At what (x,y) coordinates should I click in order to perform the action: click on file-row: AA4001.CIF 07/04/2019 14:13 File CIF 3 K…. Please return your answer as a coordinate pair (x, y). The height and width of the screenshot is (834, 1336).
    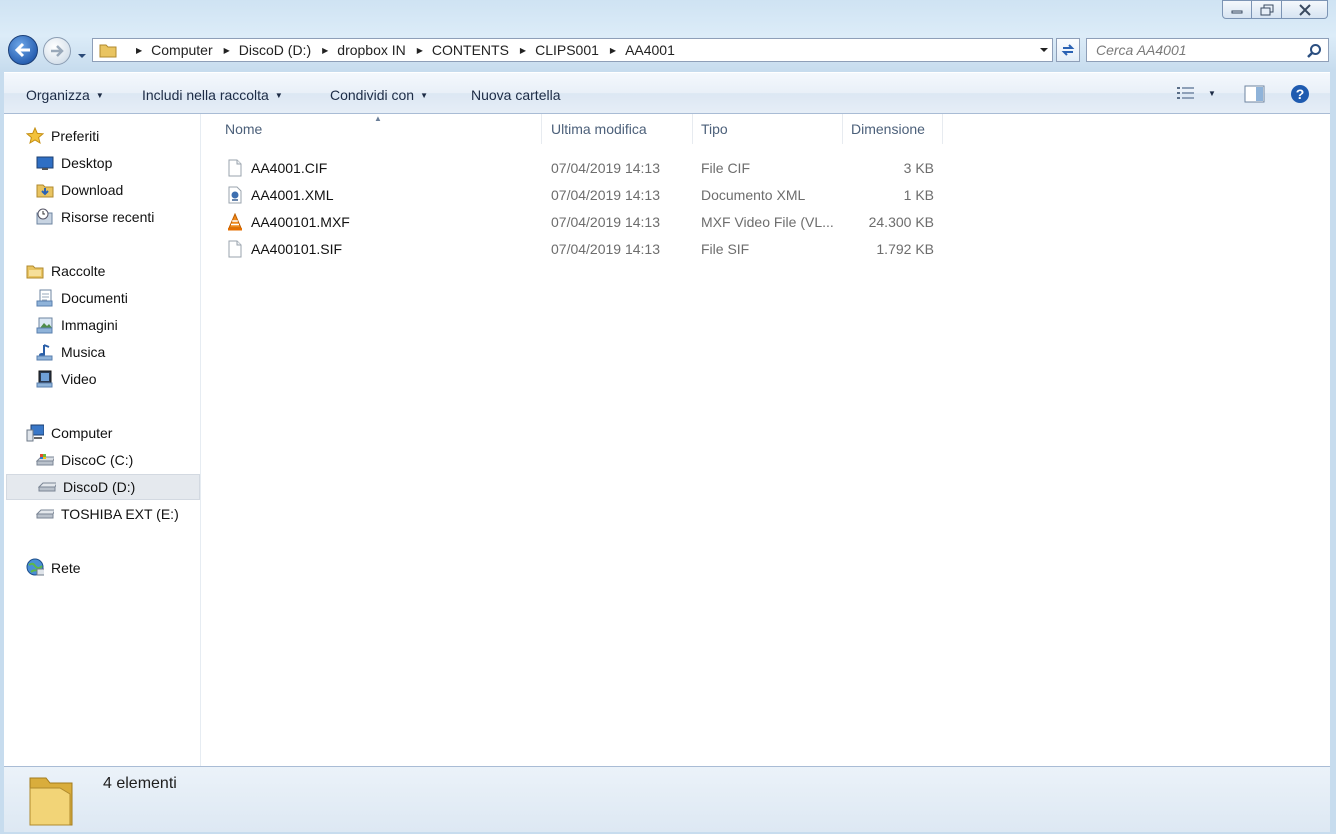
    Looking at the image, I should click on (572, 167).